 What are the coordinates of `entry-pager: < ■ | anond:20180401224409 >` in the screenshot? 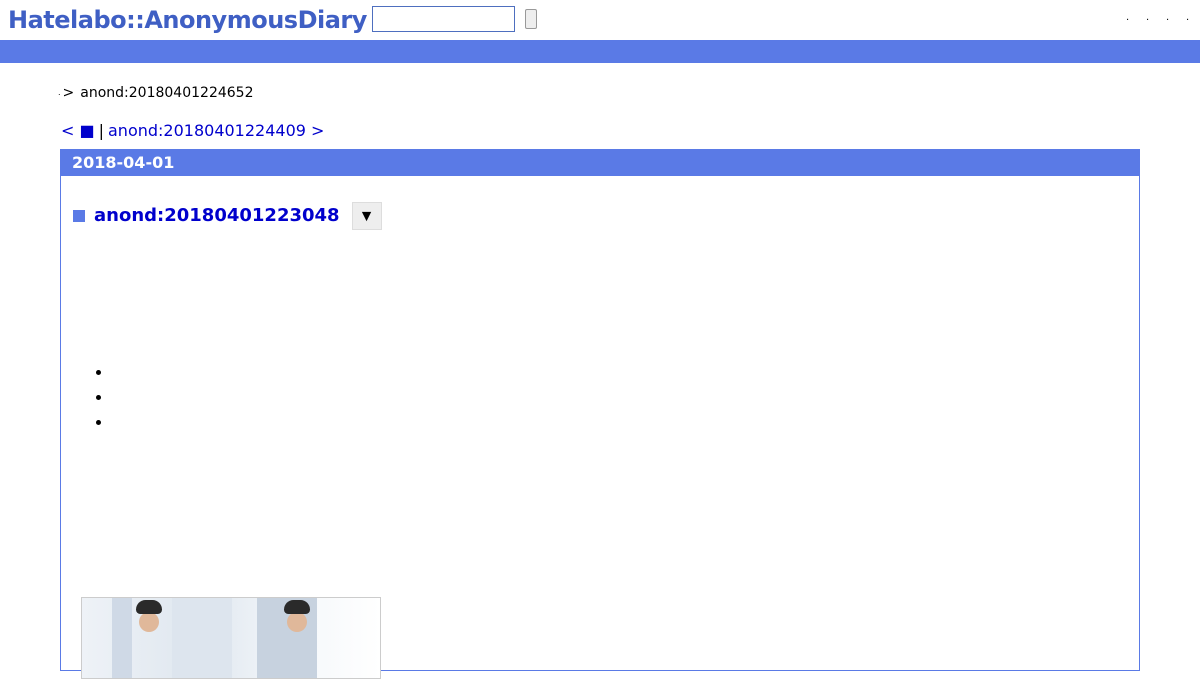 It's located at (192, 131).